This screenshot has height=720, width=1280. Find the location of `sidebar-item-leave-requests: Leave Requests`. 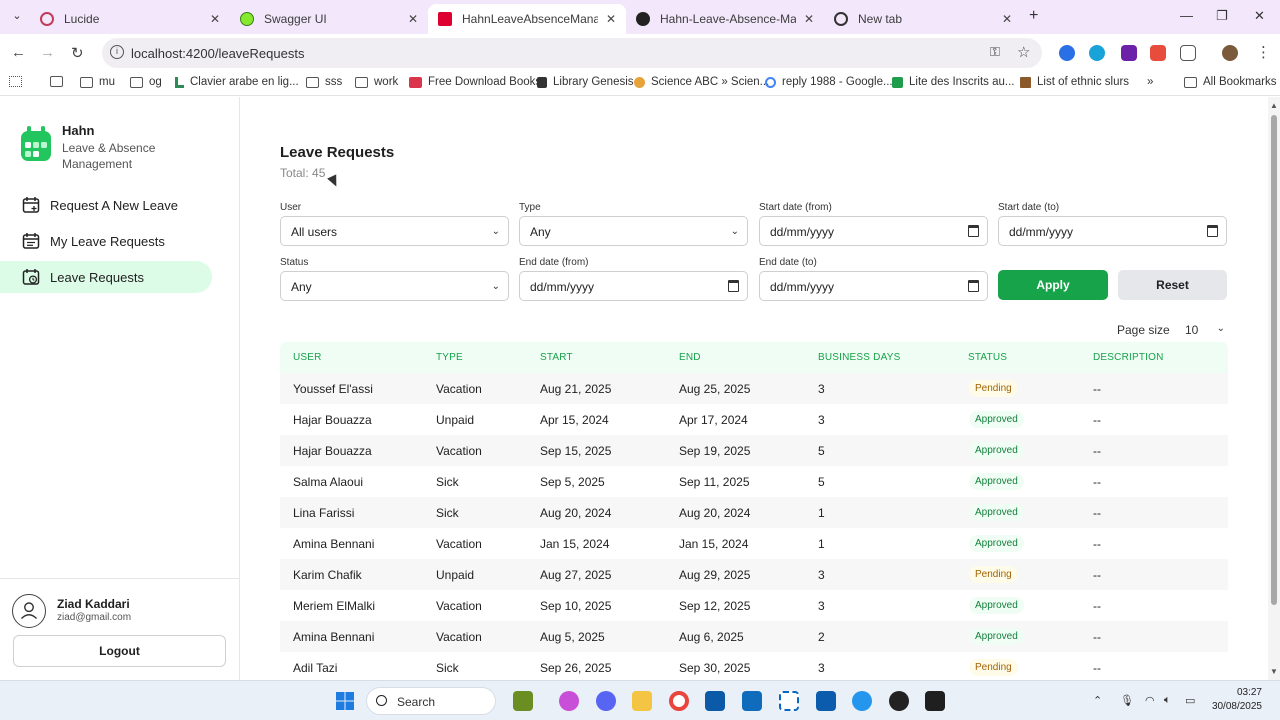

sidebar-item-leave-requests: Leave Requests is located at coordinates (106, 277).